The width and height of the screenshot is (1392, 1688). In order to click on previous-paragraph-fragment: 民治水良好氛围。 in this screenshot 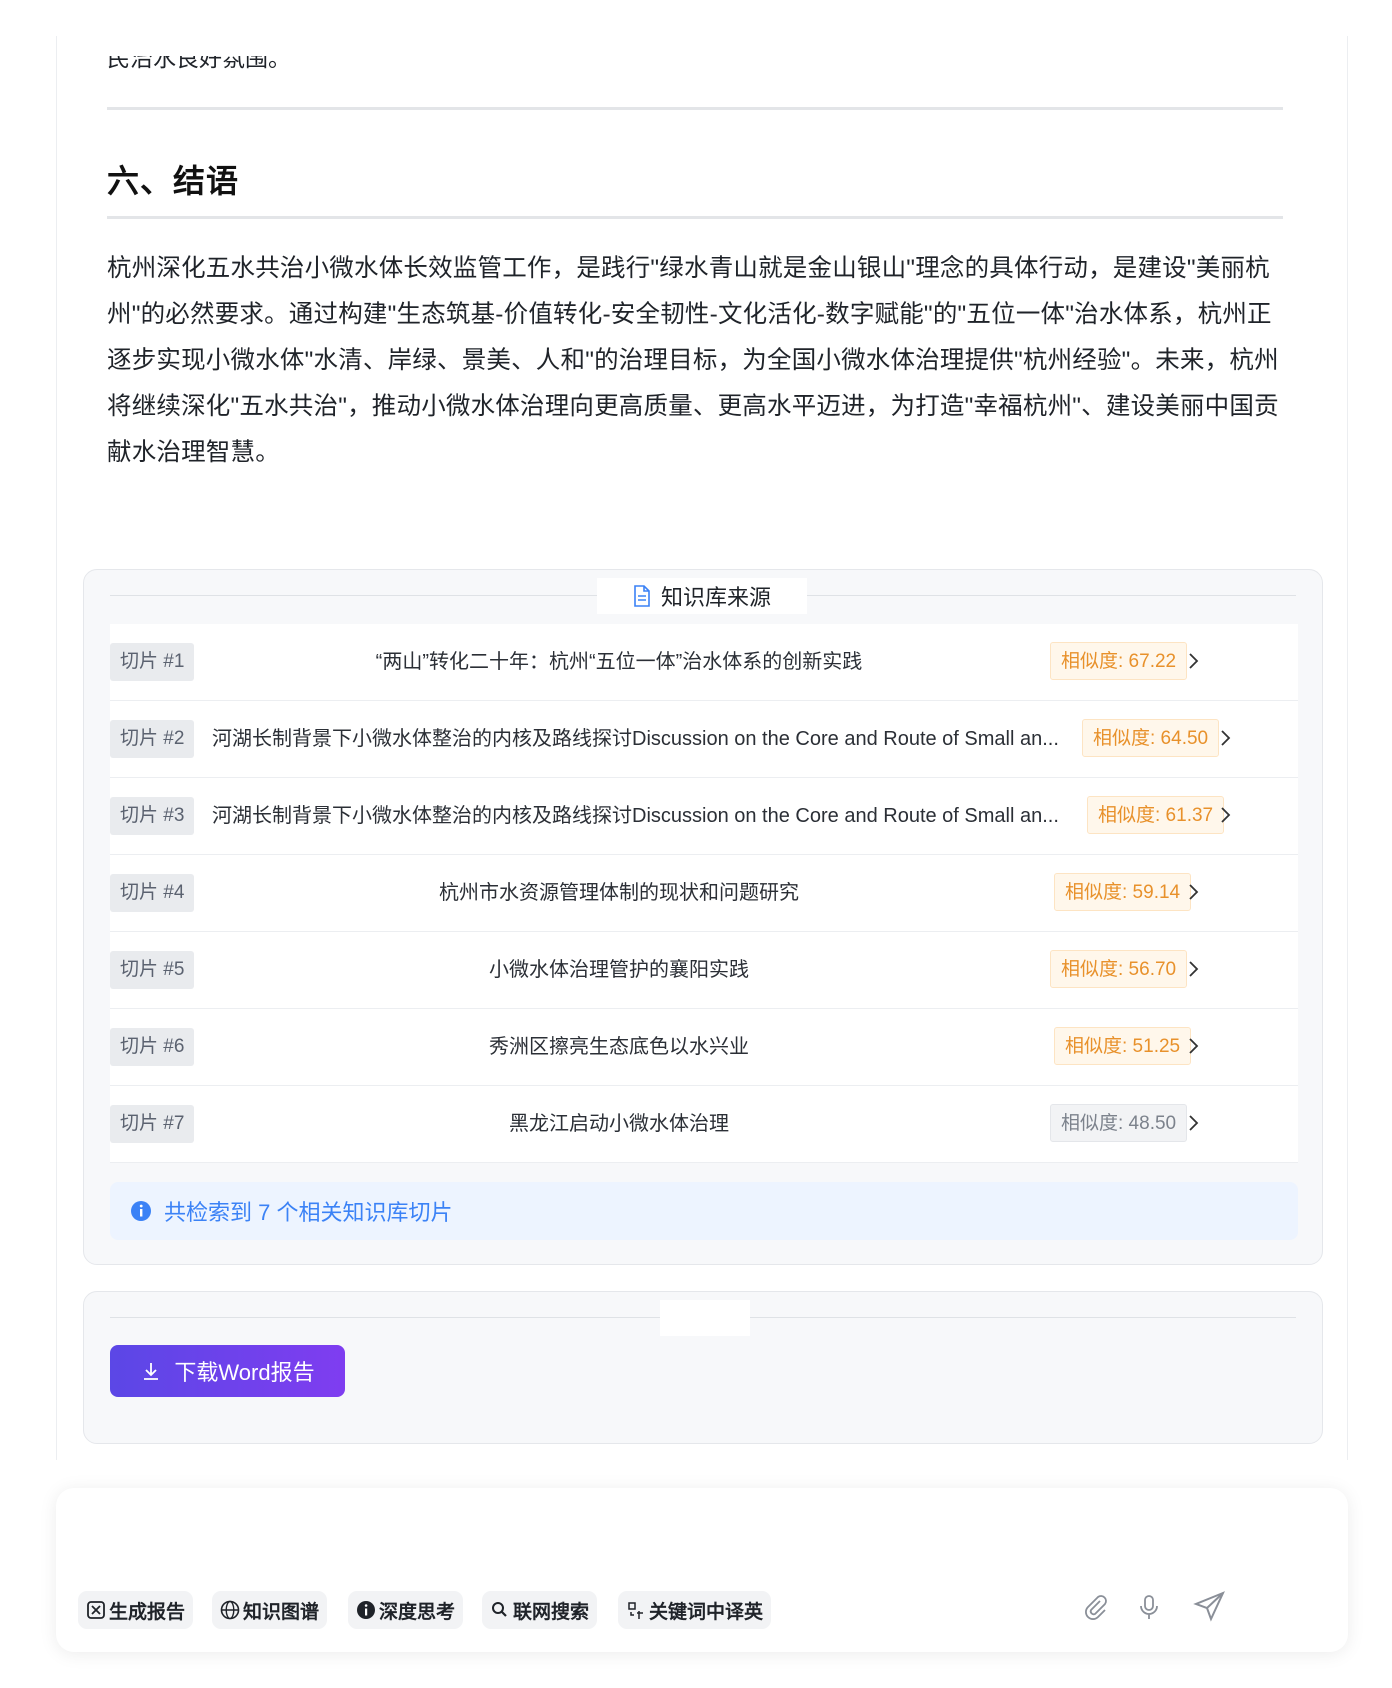, I will do `click(199, 63)`.